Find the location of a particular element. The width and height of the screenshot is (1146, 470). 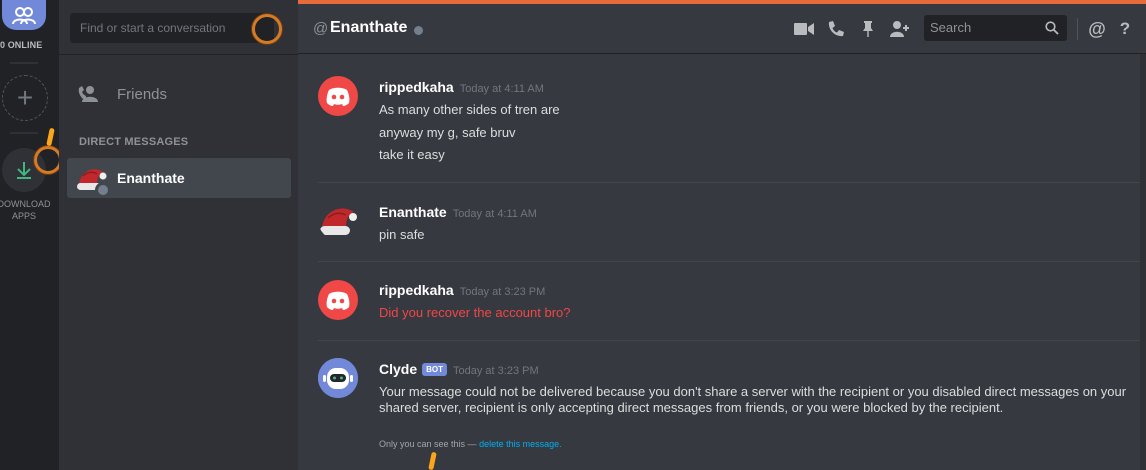

pin-icon is located at coordinates (868, 29).